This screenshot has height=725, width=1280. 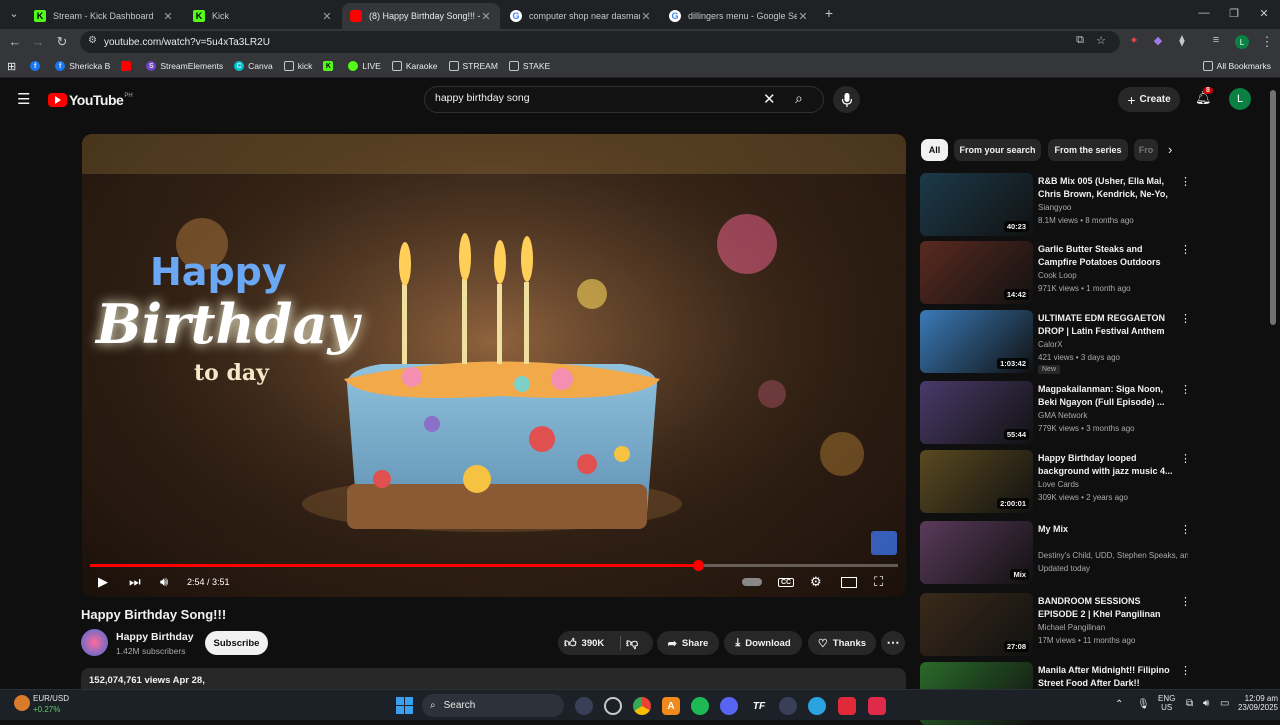 What do you see at coordinates (404, 705) in the screenshot?
I see `windows-start-icon` at bounding box center [404, 705].